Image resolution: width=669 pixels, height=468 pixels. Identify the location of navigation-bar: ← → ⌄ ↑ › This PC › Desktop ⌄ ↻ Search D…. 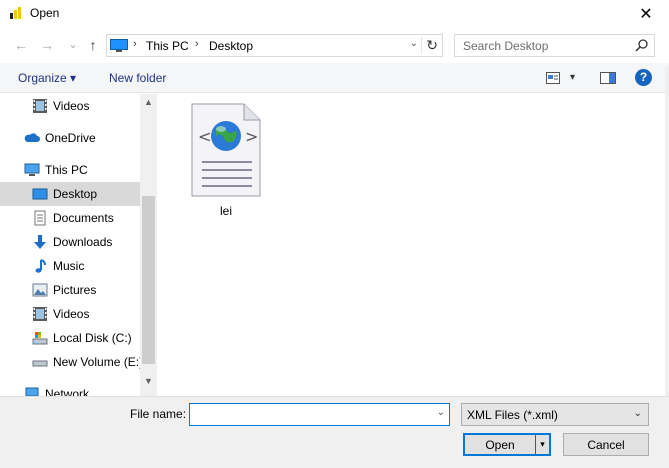
(334, 45).